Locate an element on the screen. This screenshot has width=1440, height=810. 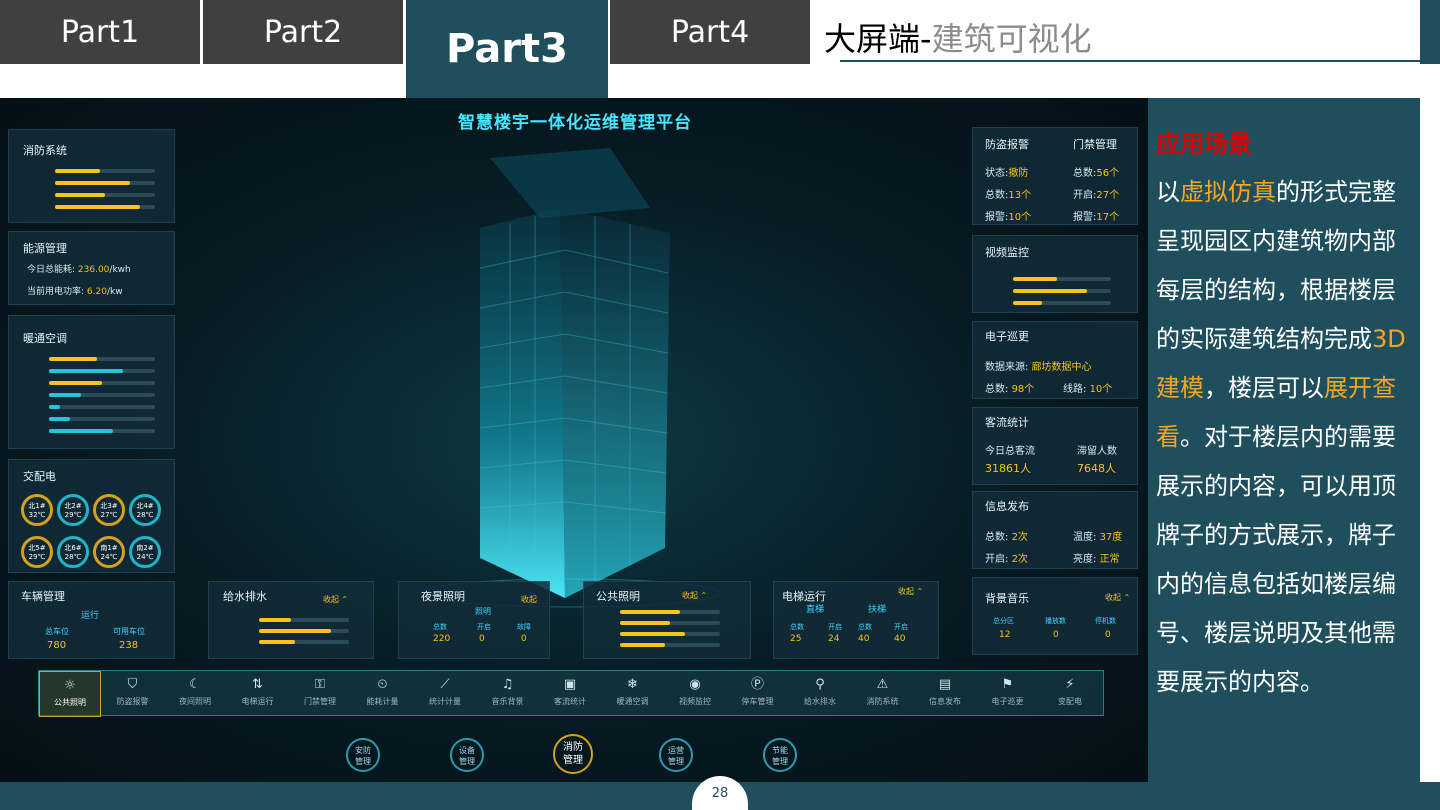
flow-panel: 客流统计 今日总客流 滞留人数 31861人 7648人 is located at coordinates (1055, 446).